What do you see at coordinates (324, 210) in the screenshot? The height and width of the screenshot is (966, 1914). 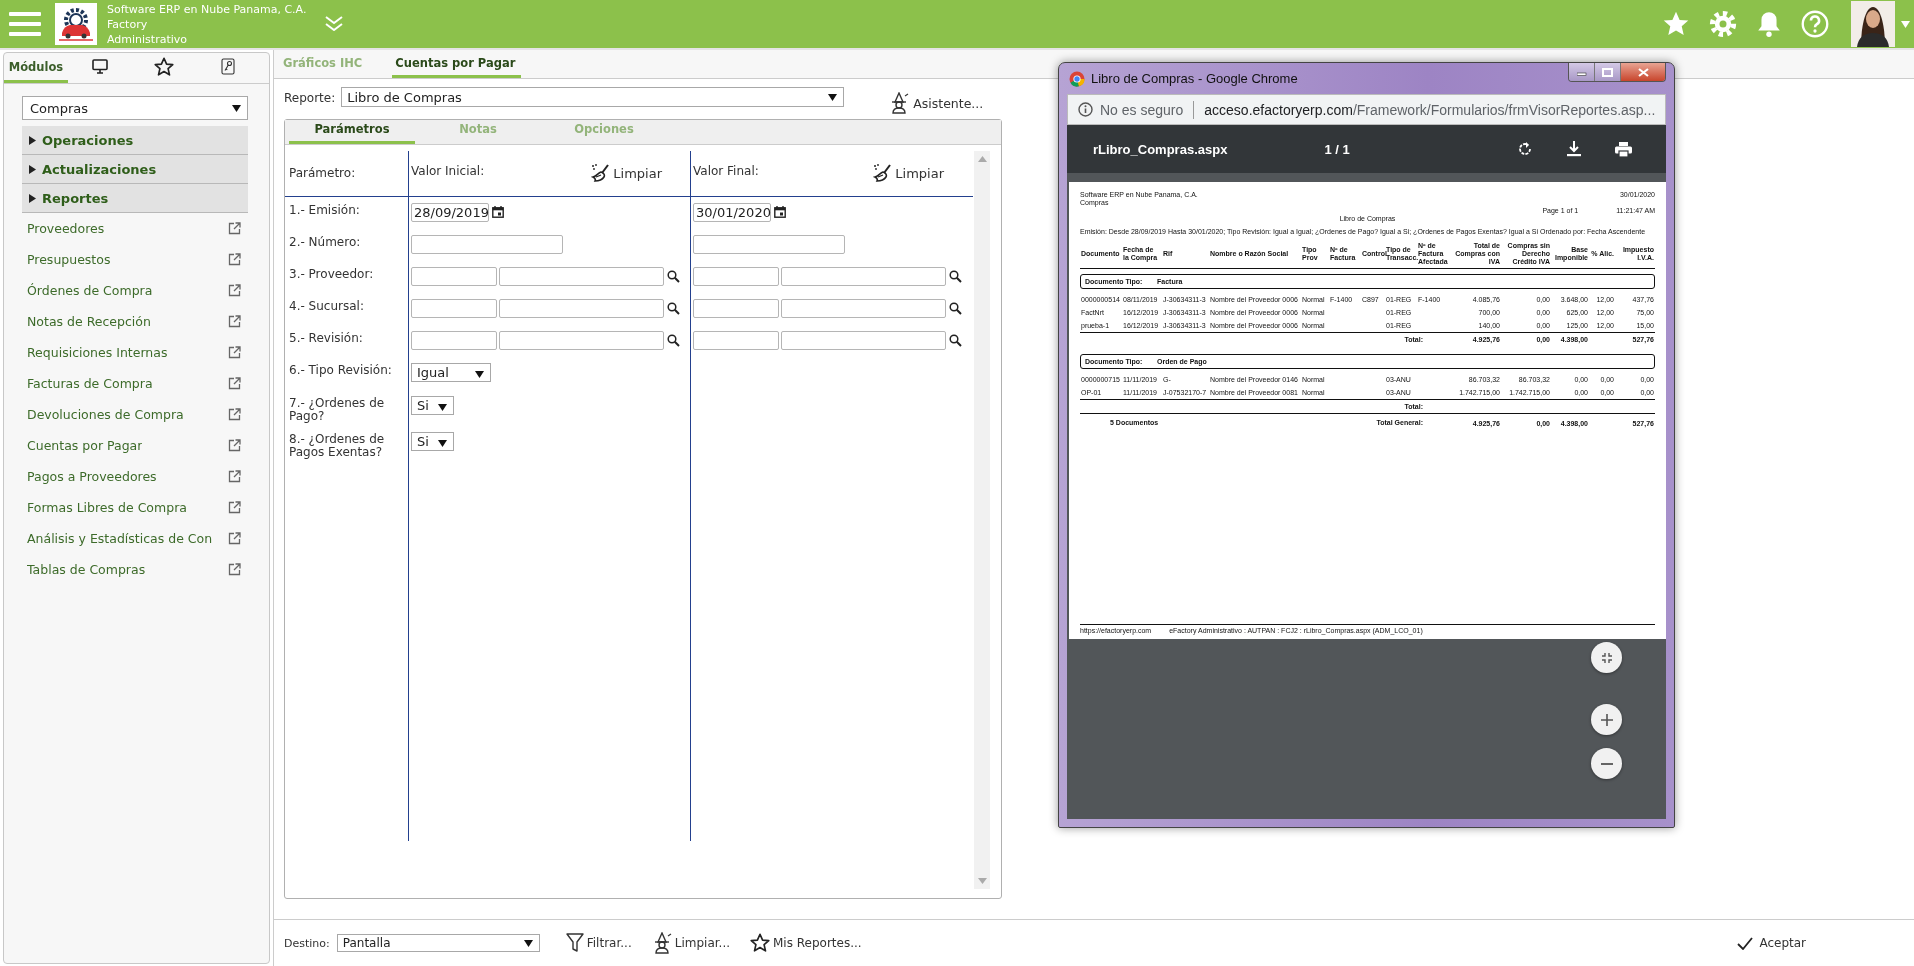 I see `parameter-label: 1.- Emisión:` at bounding box center [324, 210].